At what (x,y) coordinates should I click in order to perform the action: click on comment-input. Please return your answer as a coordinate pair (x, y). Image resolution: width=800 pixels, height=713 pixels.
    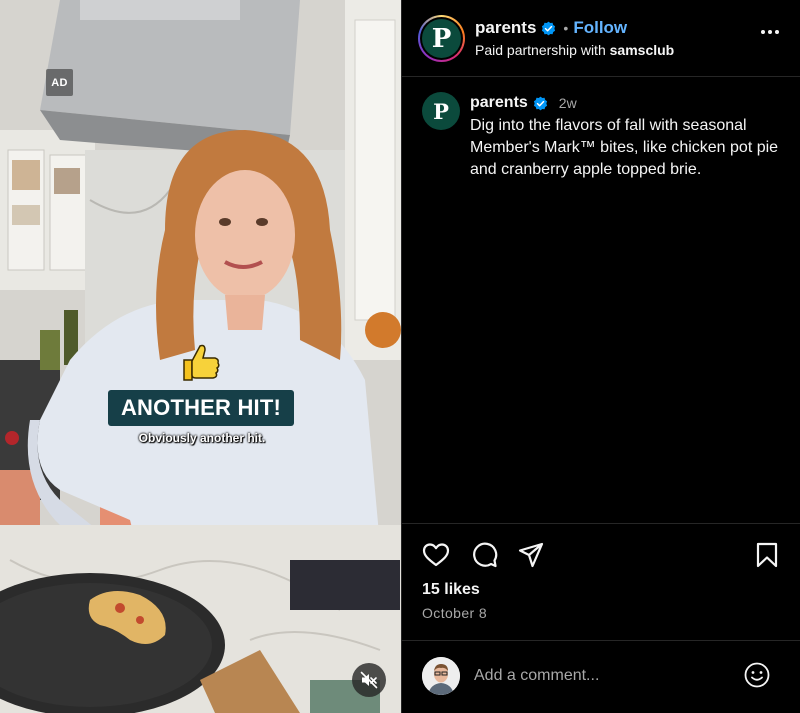
    Looking at the image, I should click on (604, 676).